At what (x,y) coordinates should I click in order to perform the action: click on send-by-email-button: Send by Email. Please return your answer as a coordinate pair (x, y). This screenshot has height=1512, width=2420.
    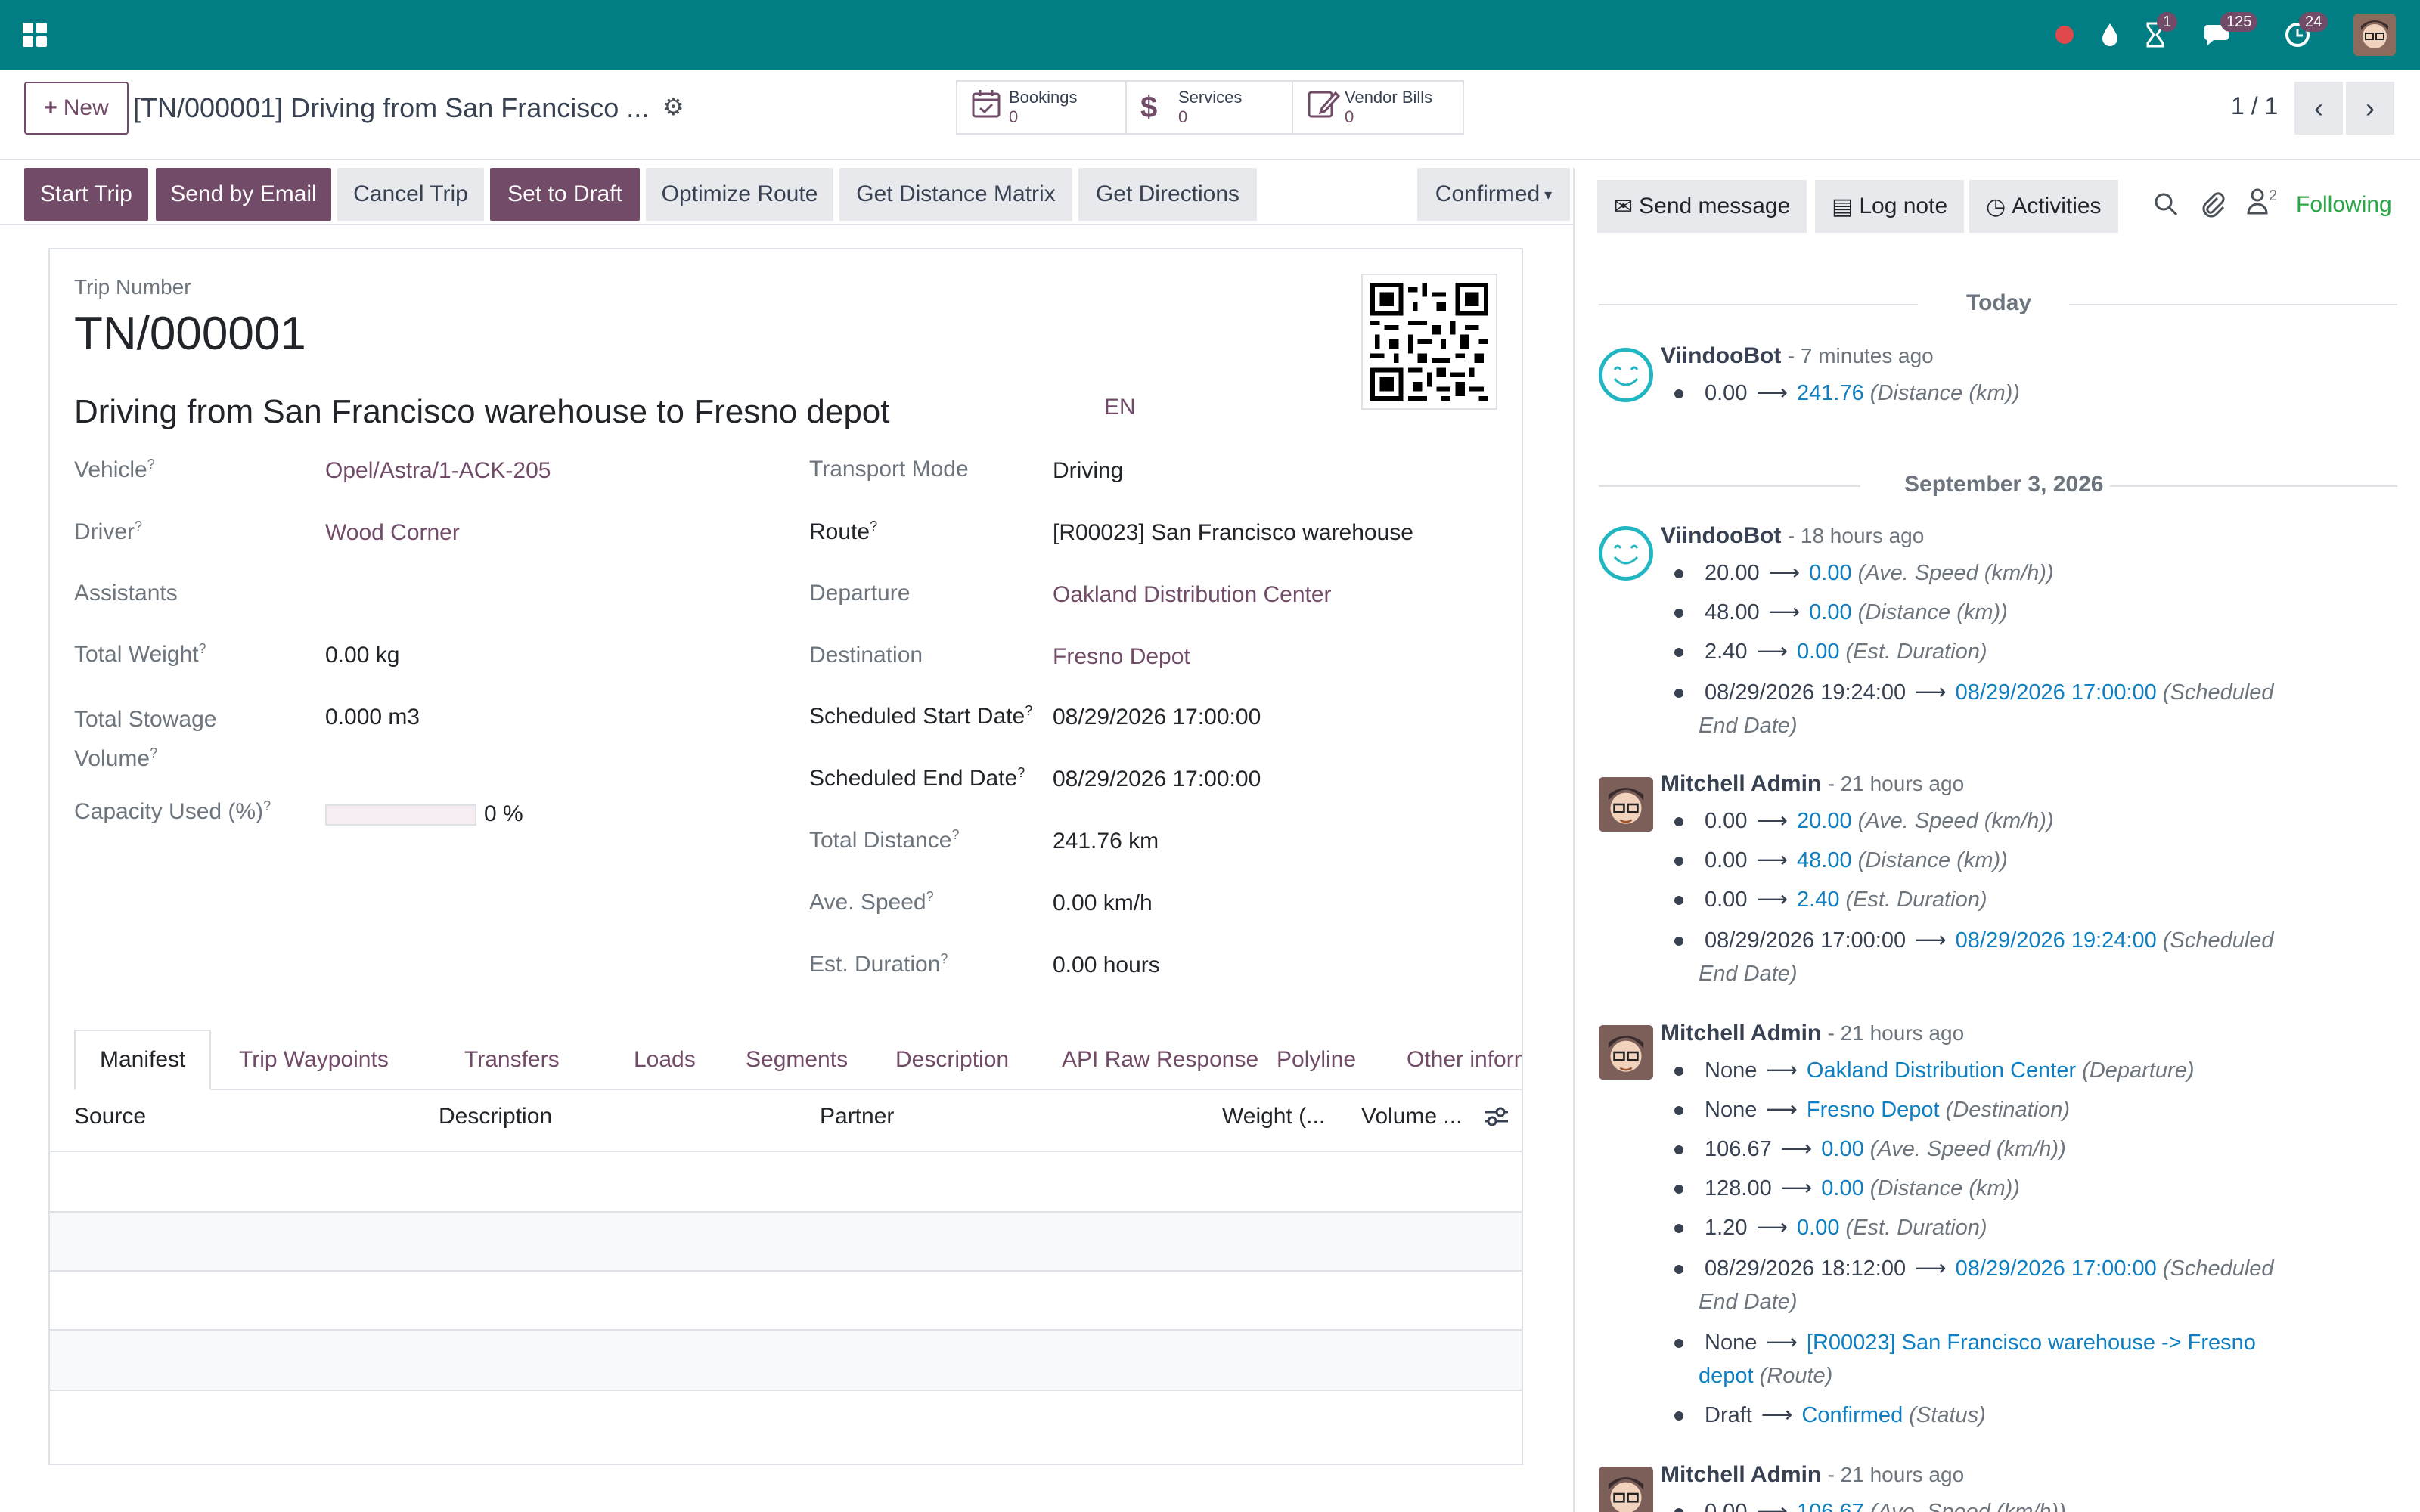
    Looking at the image, I should click on (243, 195).